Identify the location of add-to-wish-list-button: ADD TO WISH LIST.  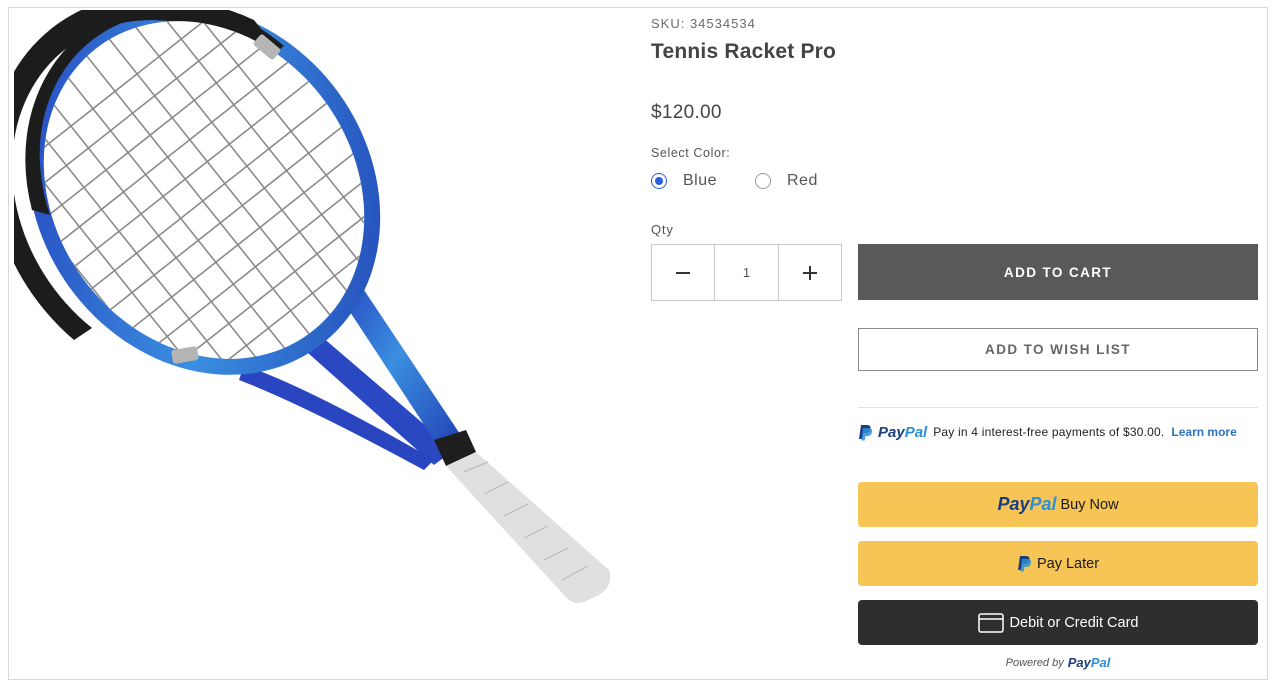
(1058, 349).